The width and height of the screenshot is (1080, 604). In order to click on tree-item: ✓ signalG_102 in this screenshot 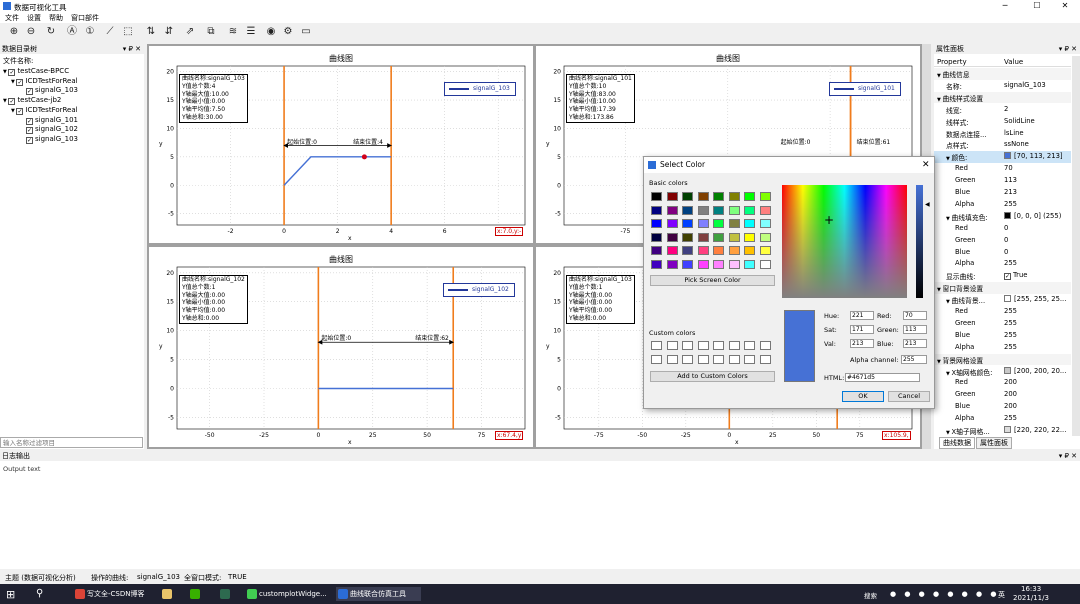, I will do `click(48, 130)`.